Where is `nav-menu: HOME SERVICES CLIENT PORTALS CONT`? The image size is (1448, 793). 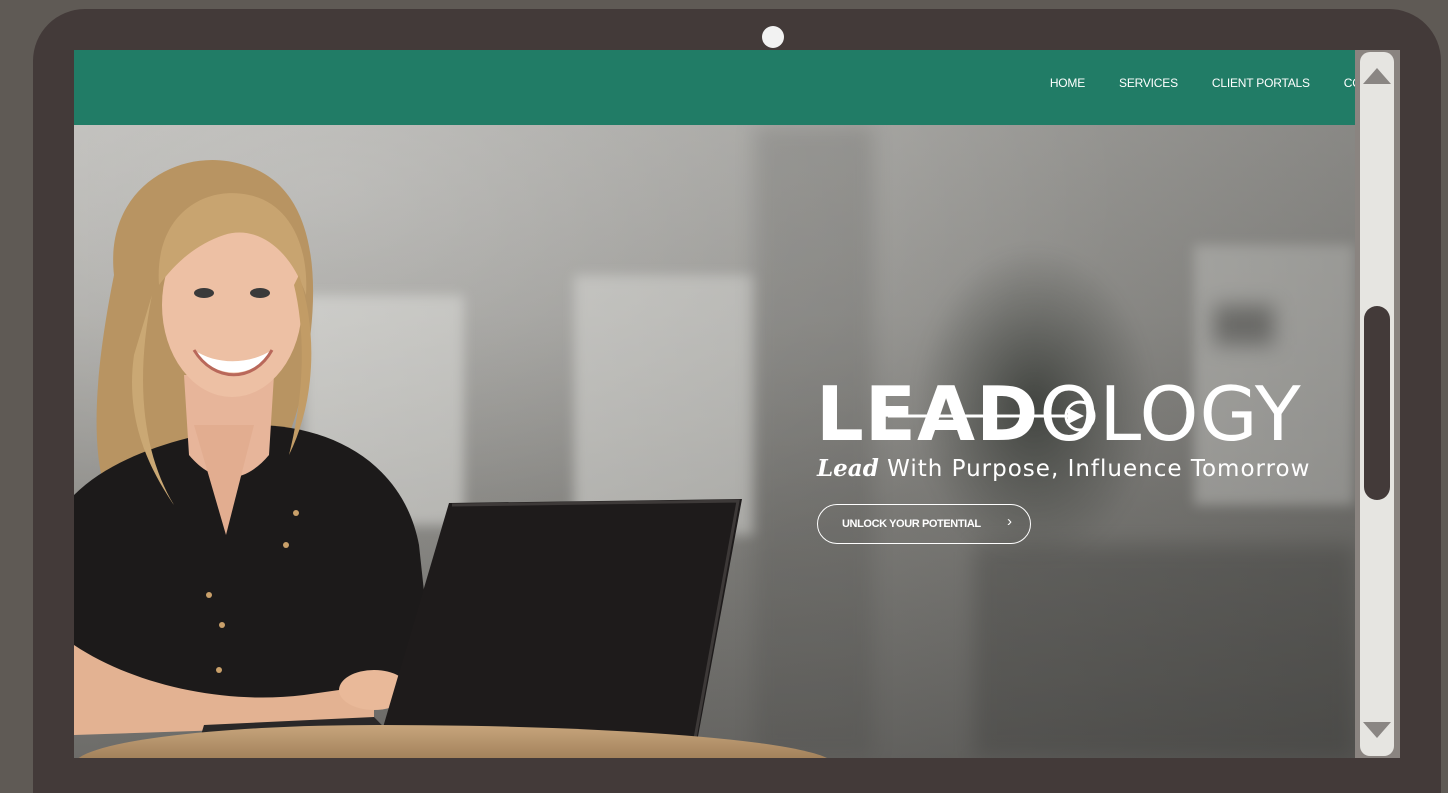
nav-menu: HOME SERVICES CLIENT PORTALS CONT is located at coordinates (1202, 83).